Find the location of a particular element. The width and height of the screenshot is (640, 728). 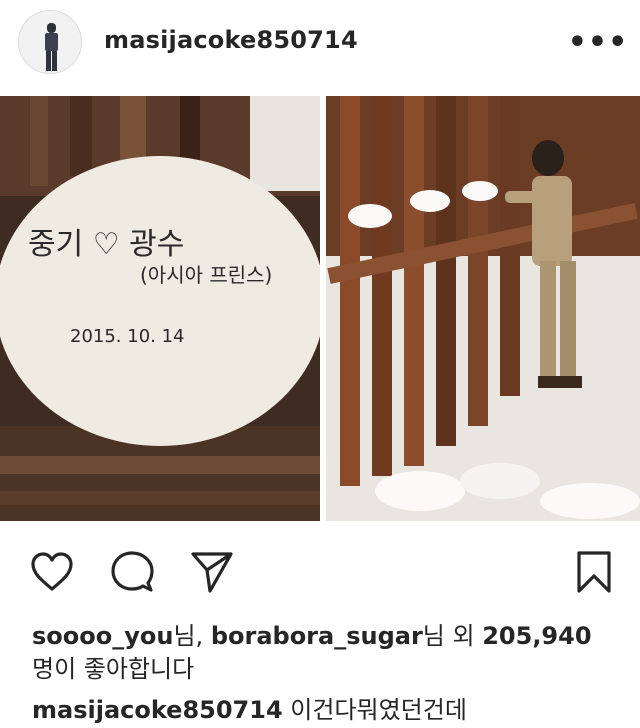

caption-username: masijacoke850714 is located at coordinates (157, 710).